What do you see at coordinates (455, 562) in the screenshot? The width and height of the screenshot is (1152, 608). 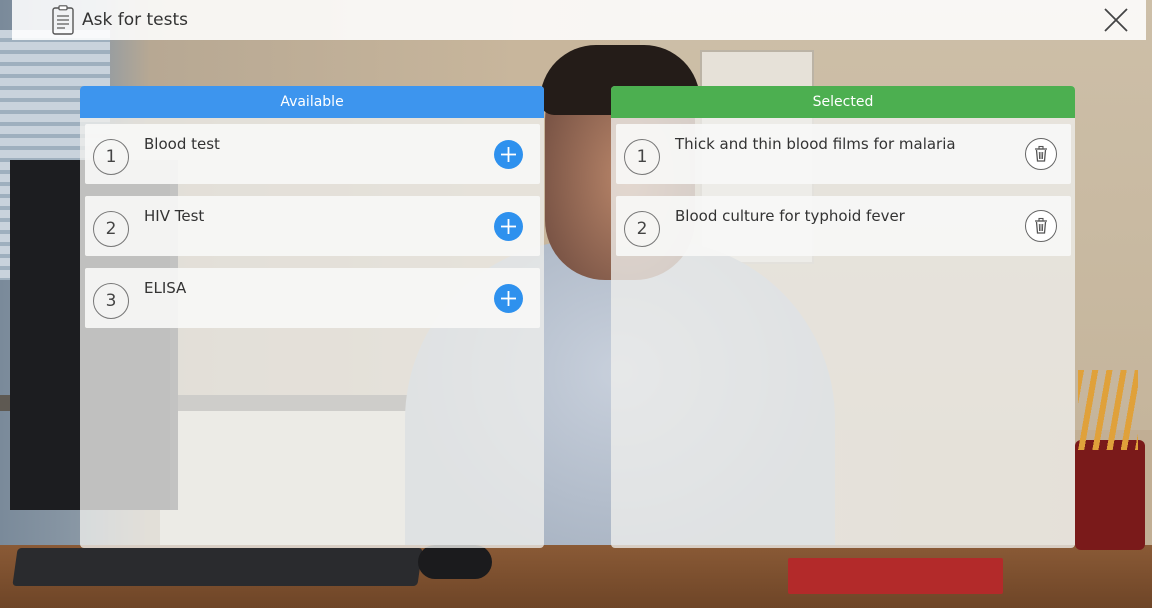 I see `computer-mouse` at bounding box center [455, 562].